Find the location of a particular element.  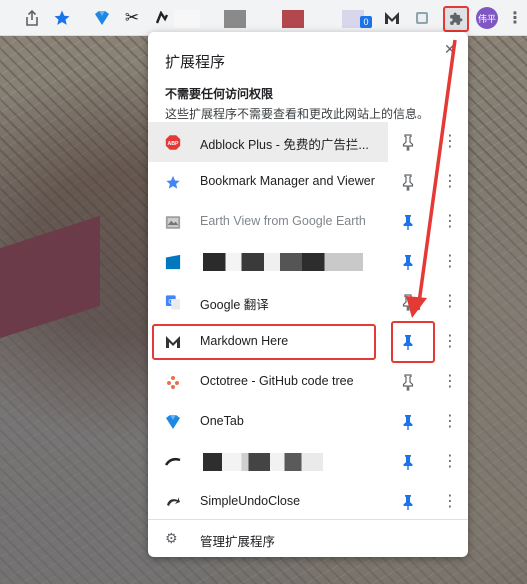

annotation-arrow-head is located at coordinates (416, 307).